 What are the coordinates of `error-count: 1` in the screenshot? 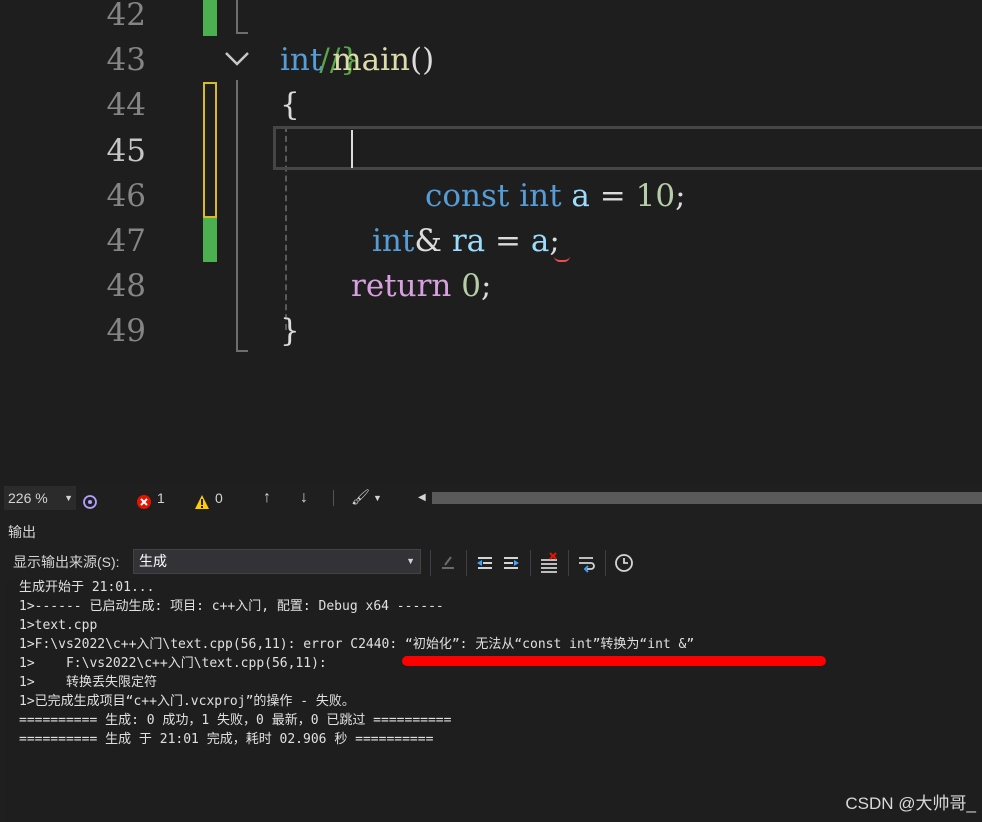 It's located at (161, 498).